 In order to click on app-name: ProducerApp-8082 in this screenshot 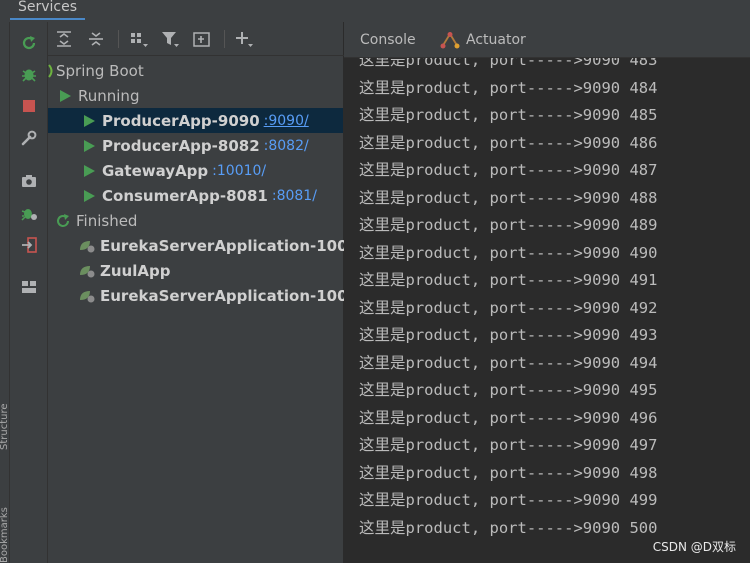, I will do `click(181, 145)`.